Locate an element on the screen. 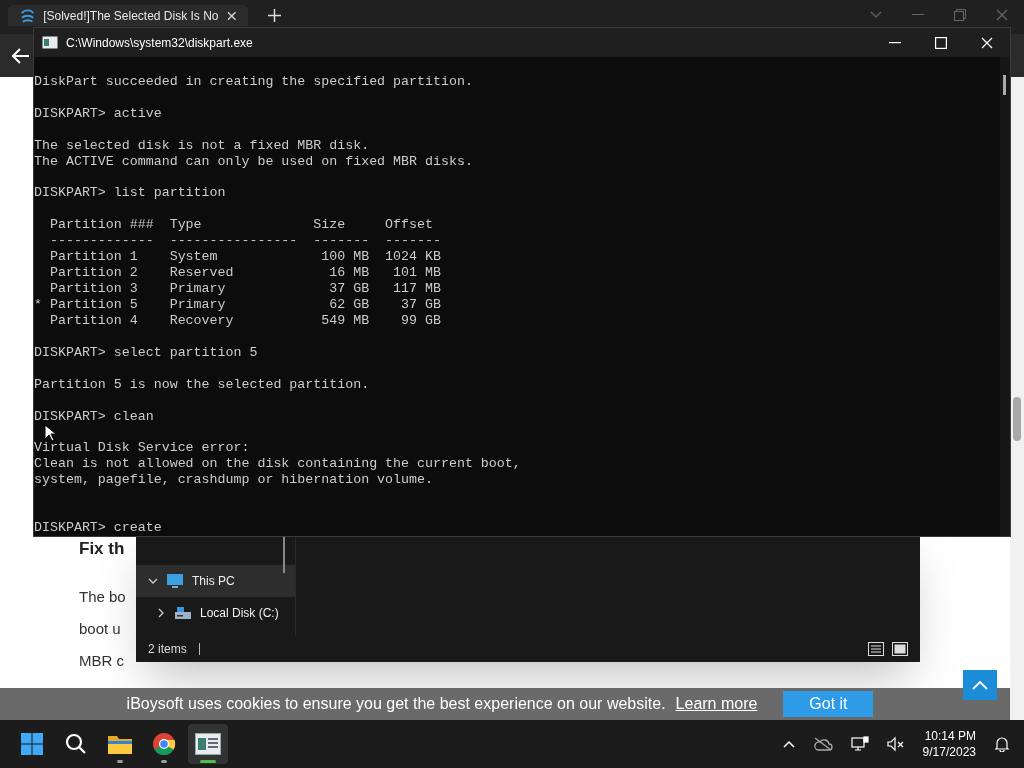 The image size is (1024, 768). back-arrow-icon is located at coordinates (21, 55).